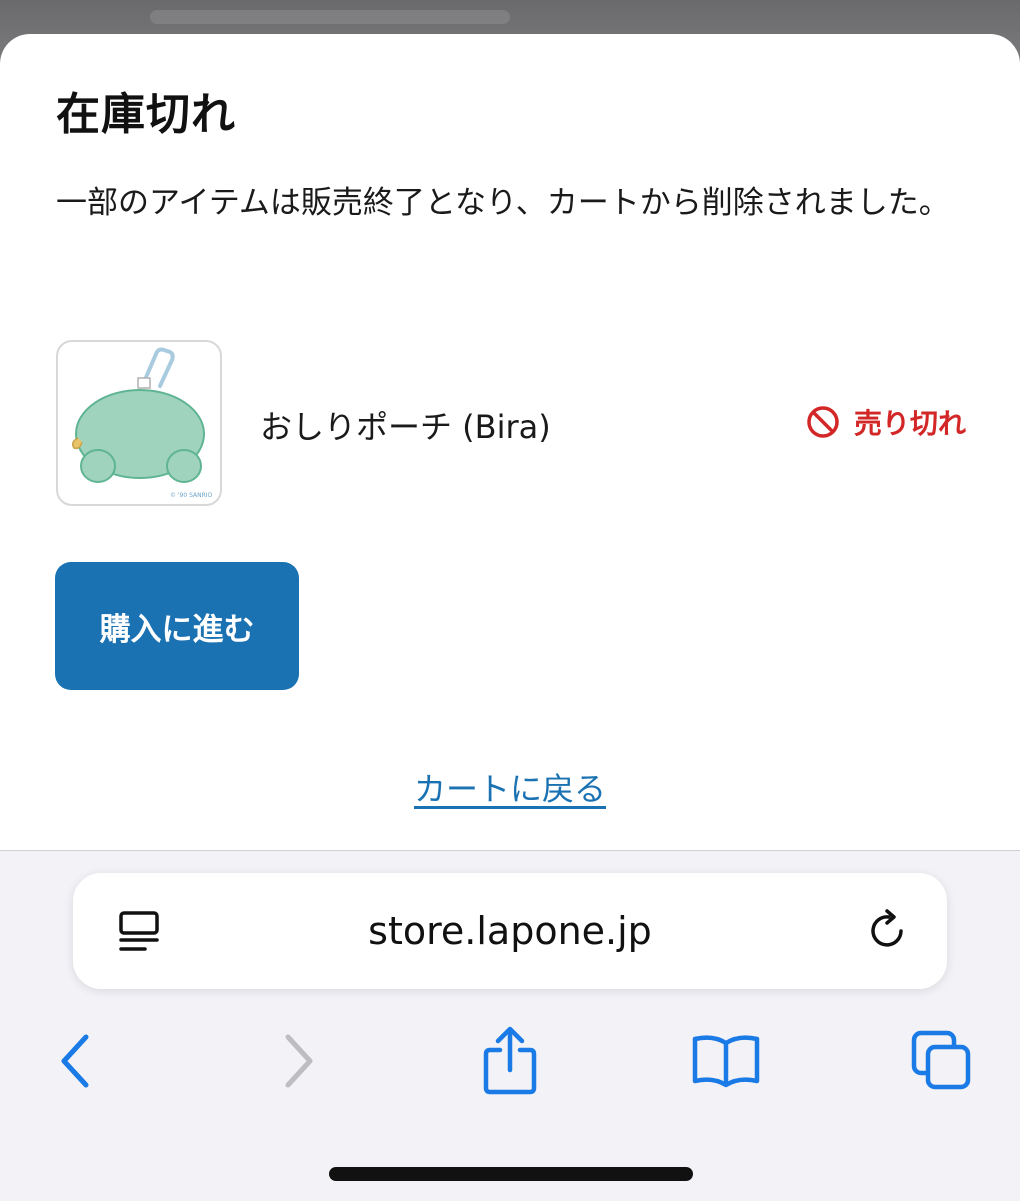 This screenshot has width=1020, height=1201. Describe the element at coordinates (503, 203) in the screenshot. I see `dialog-message: 一部のアイテムは販売終了となり、カートから削除されました。` at that location.